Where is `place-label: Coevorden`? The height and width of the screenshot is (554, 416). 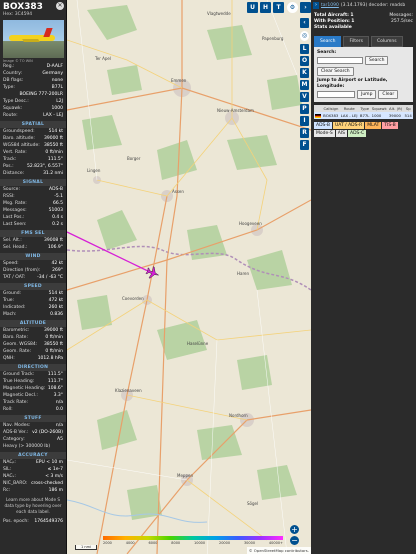 place-label: Coevorden is located at coordinates (133, 298).